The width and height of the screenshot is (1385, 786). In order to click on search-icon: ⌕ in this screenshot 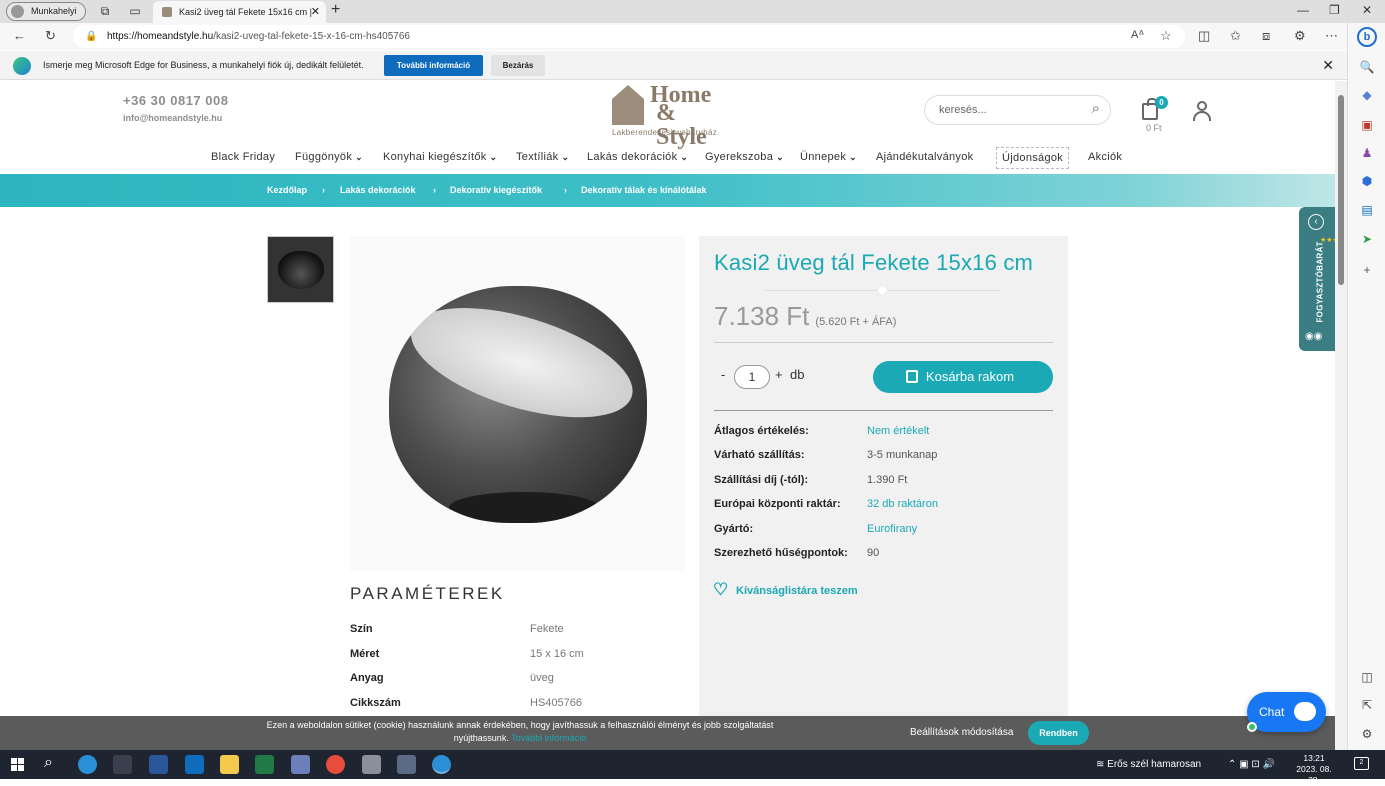, I will do `click(1096, 109)`.